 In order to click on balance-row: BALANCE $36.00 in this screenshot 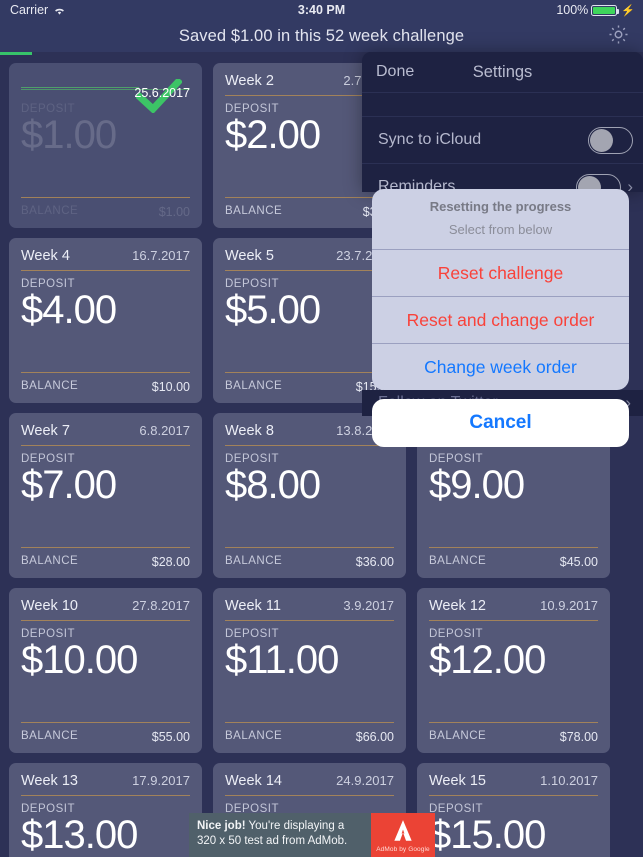, I will do `click(309, 558)`.